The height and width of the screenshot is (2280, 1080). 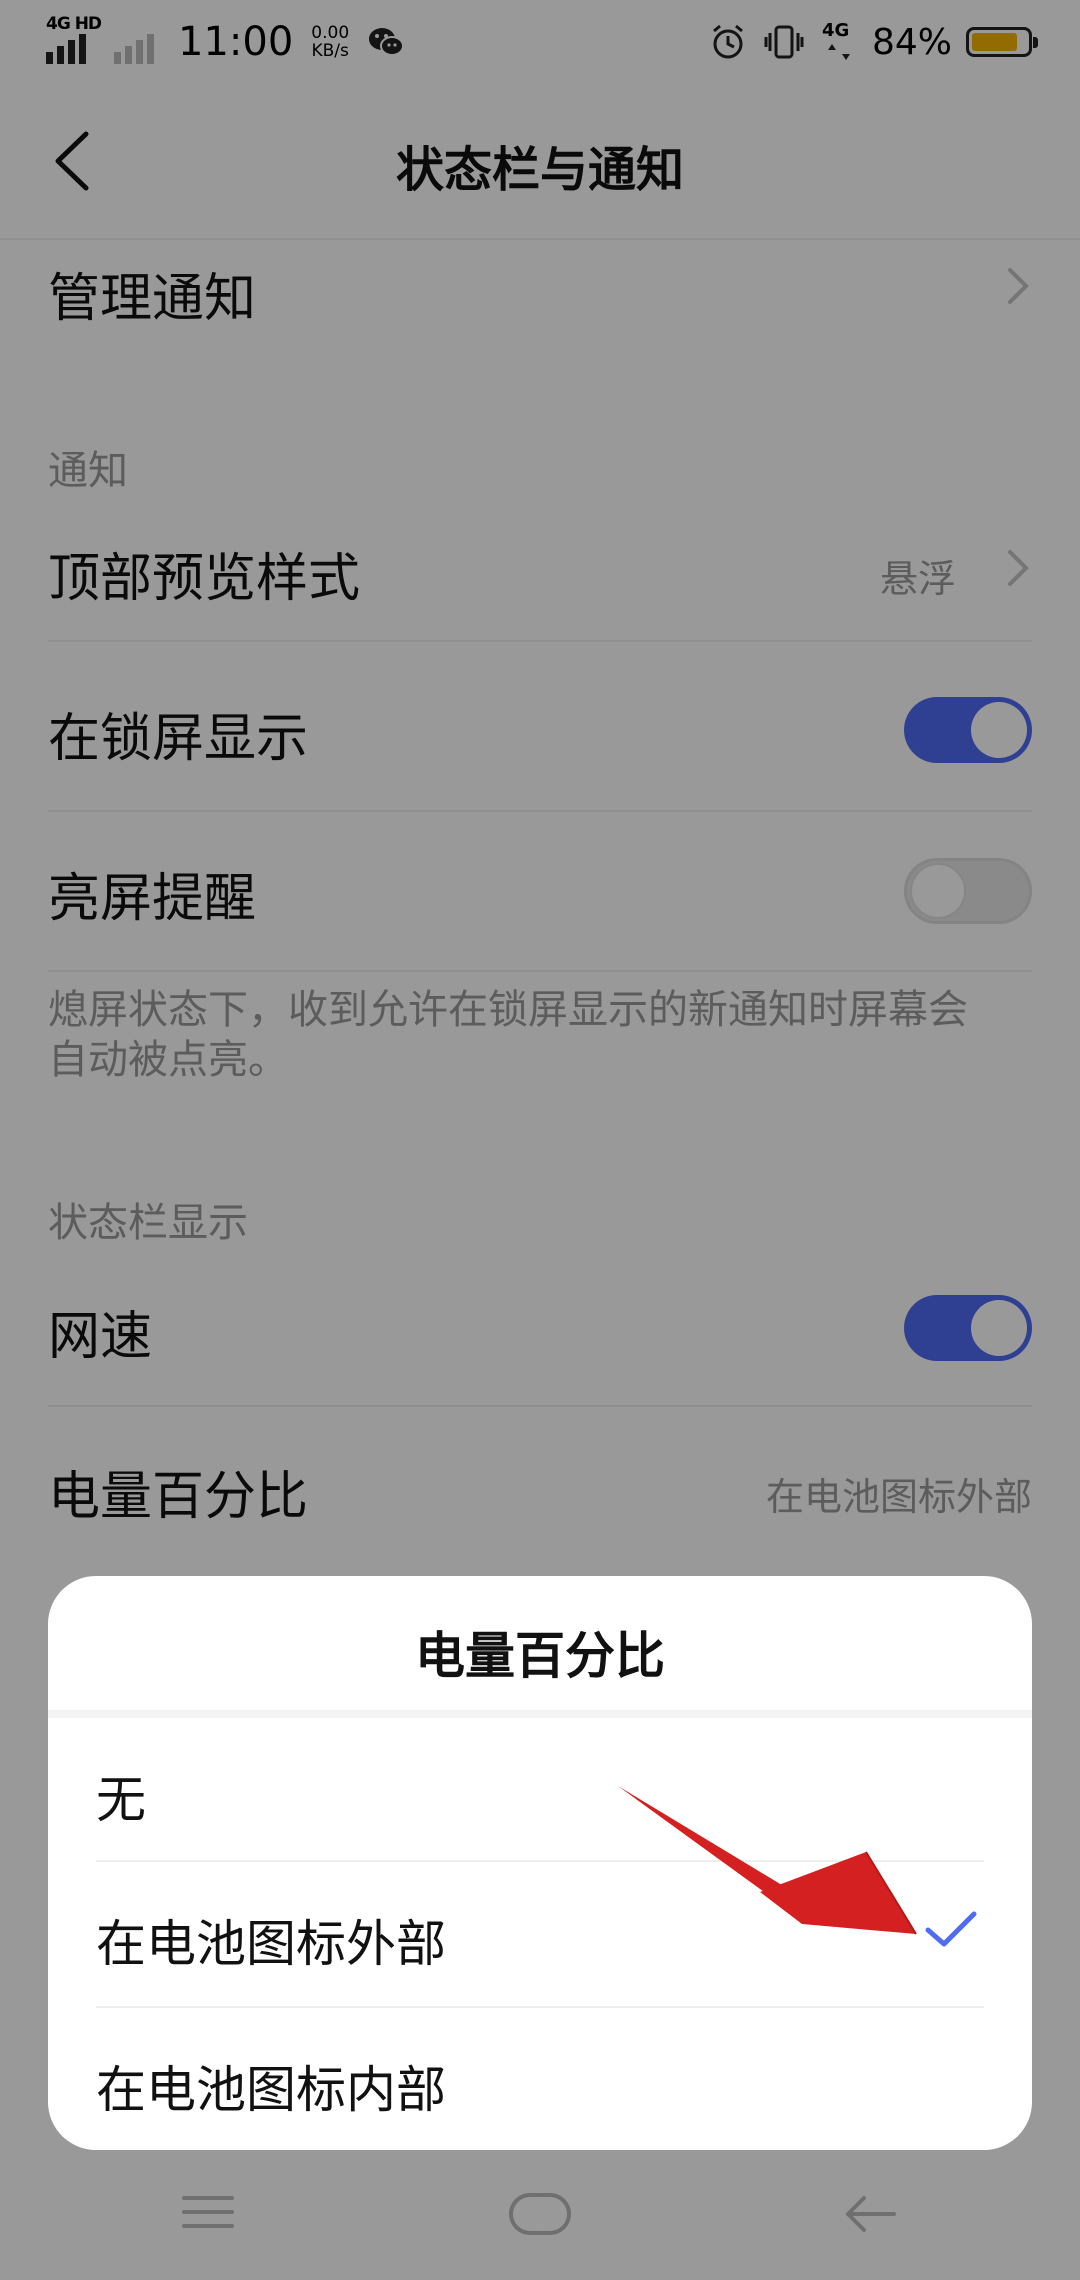 What do you see at coordinates (540, 1790) in the screenshot?
I see `option-none: 无` at bounding box center [540, 1790].